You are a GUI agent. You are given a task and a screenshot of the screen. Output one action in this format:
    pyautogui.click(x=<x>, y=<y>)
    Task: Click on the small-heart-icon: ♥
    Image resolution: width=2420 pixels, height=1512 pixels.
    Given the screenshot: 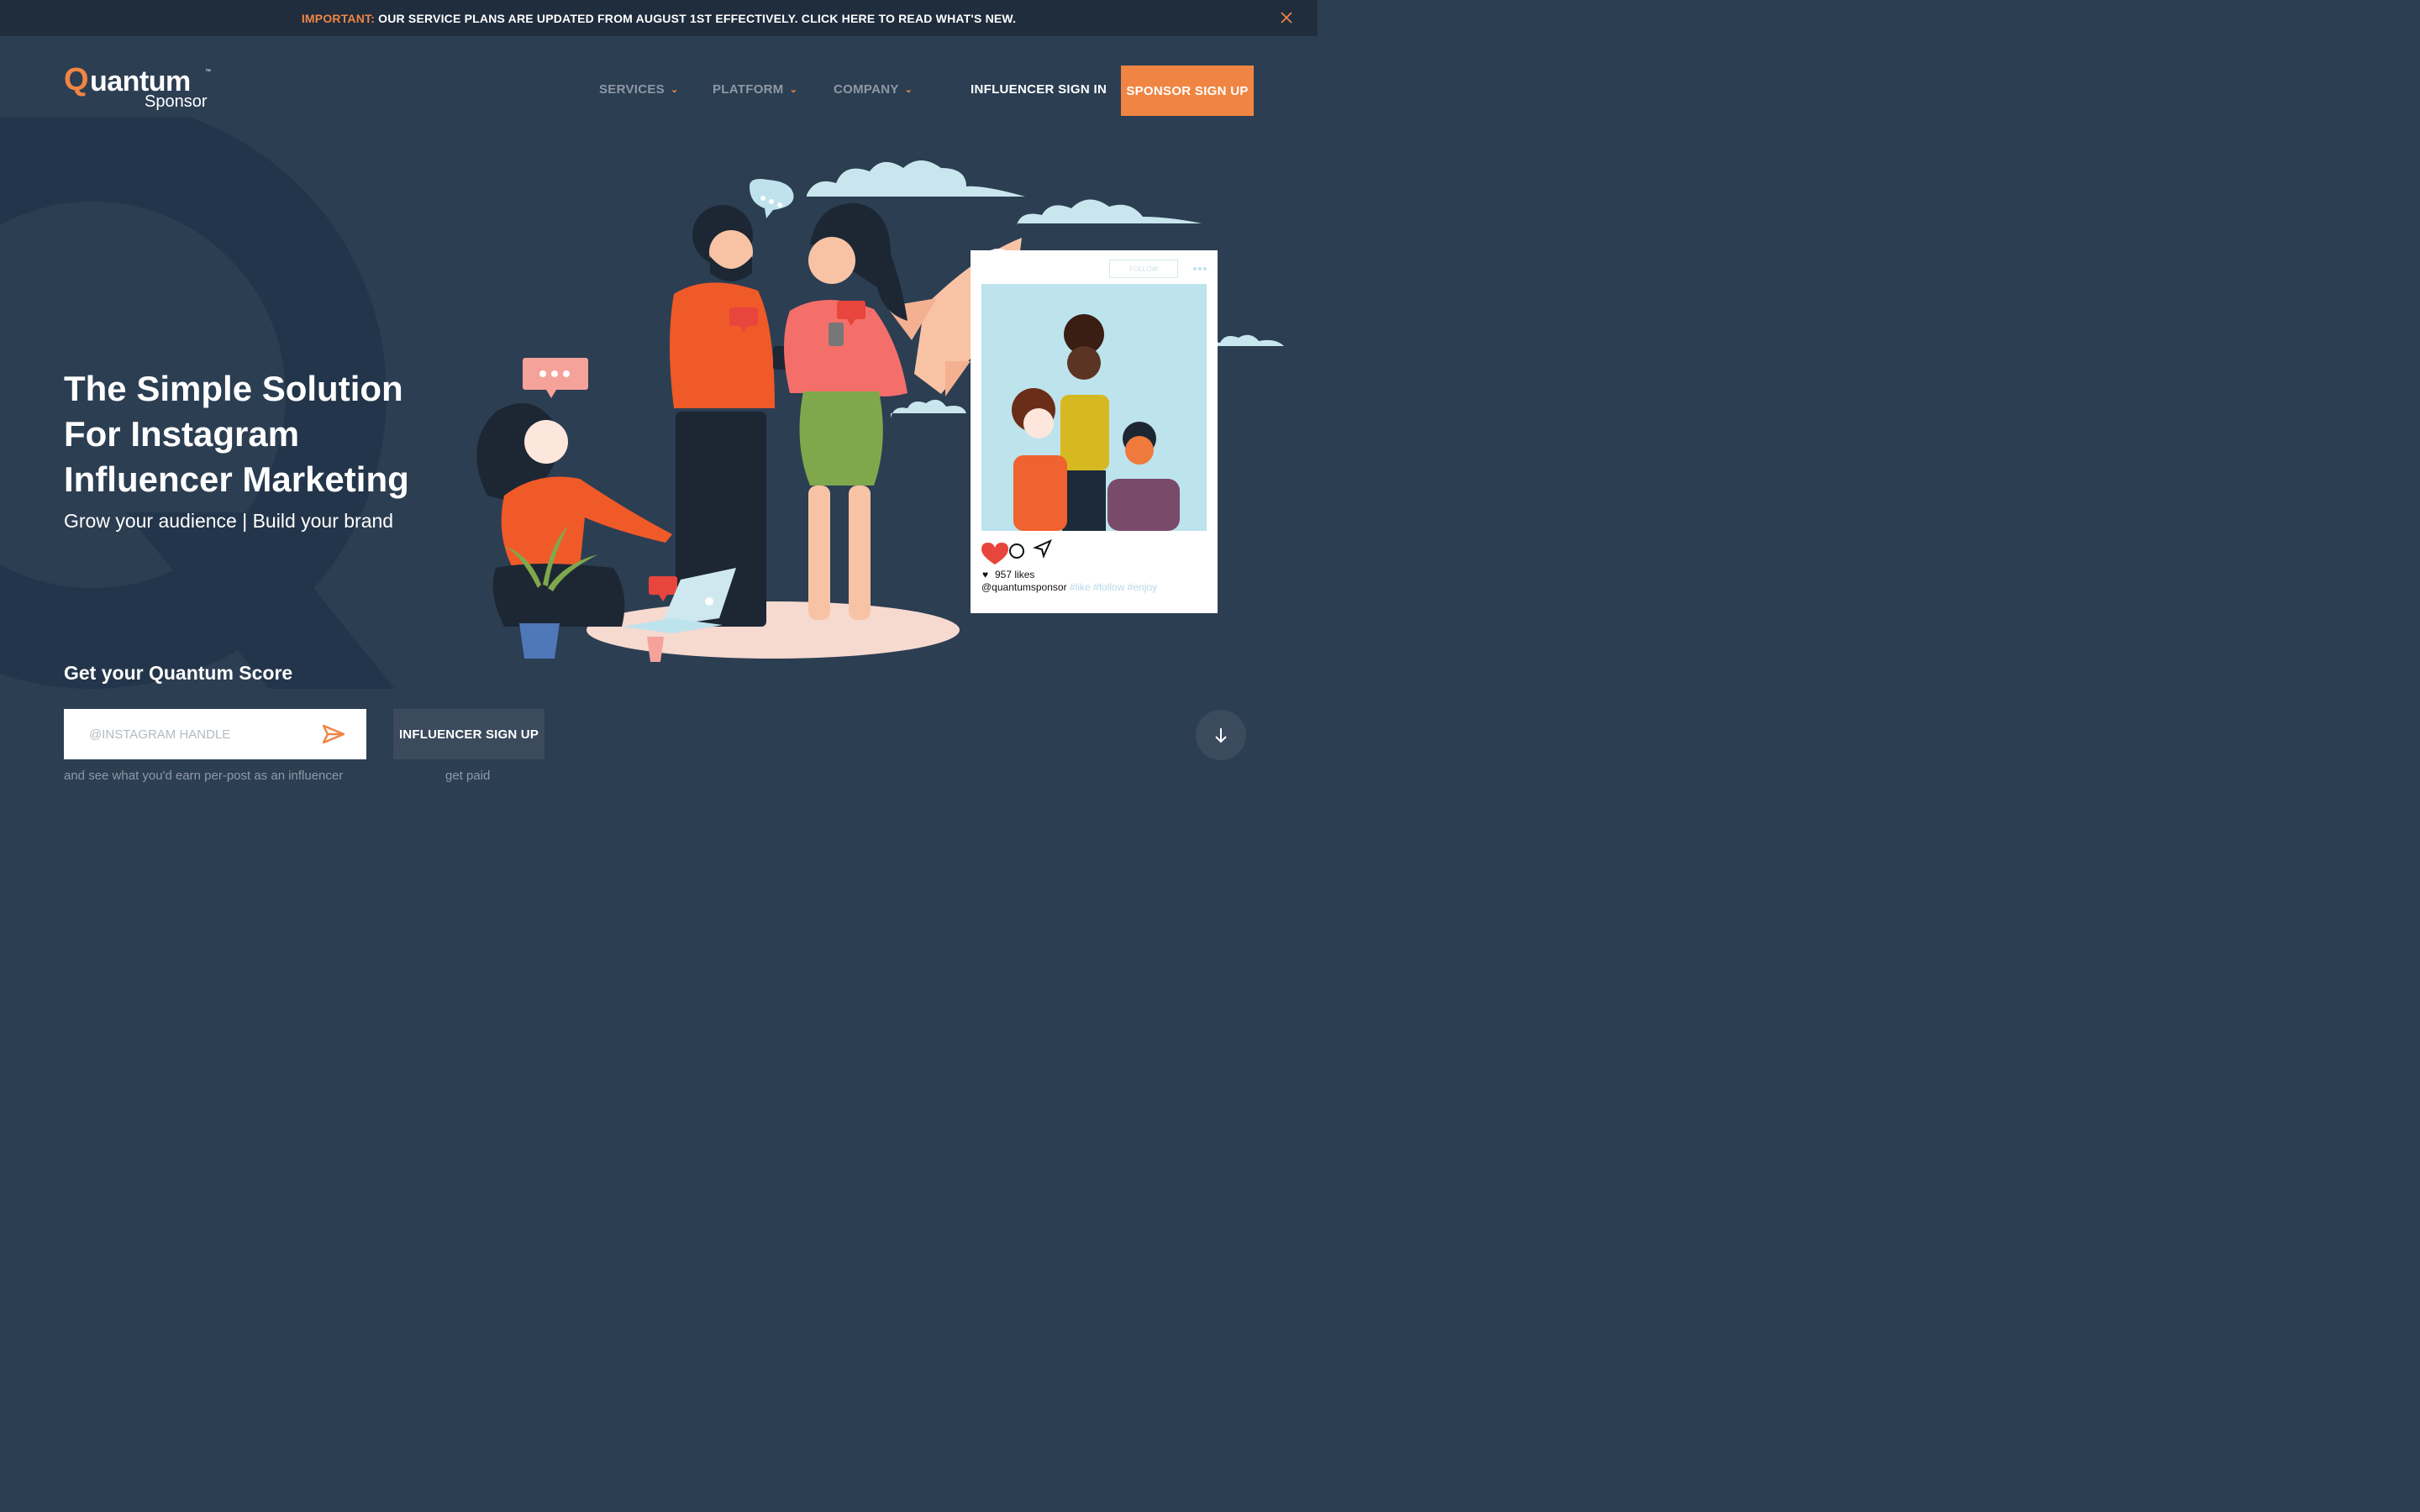 What is the action you would take?
    pyautogui.click(x=986, y=574)
    